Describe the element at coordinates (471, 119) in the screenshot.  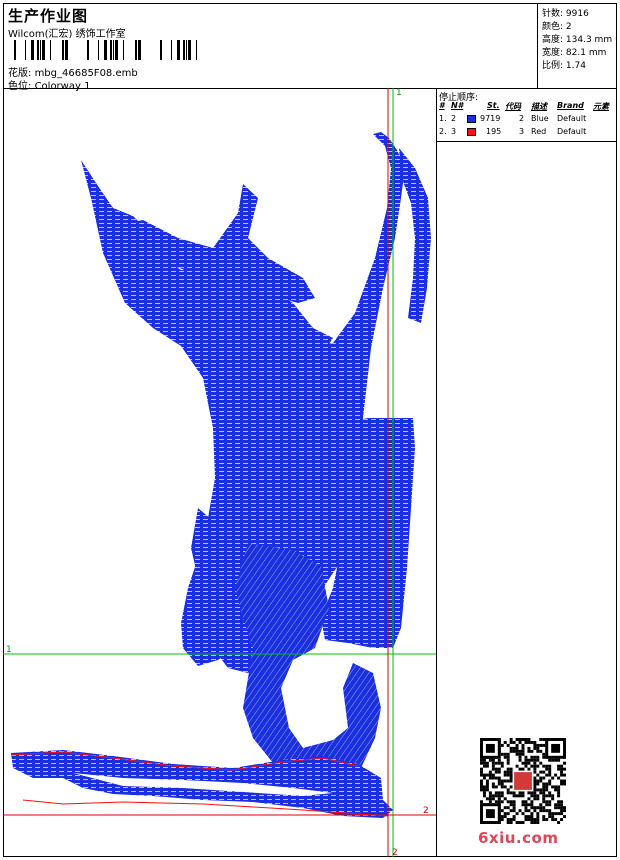
I see `color-swatch-blue` at that location.